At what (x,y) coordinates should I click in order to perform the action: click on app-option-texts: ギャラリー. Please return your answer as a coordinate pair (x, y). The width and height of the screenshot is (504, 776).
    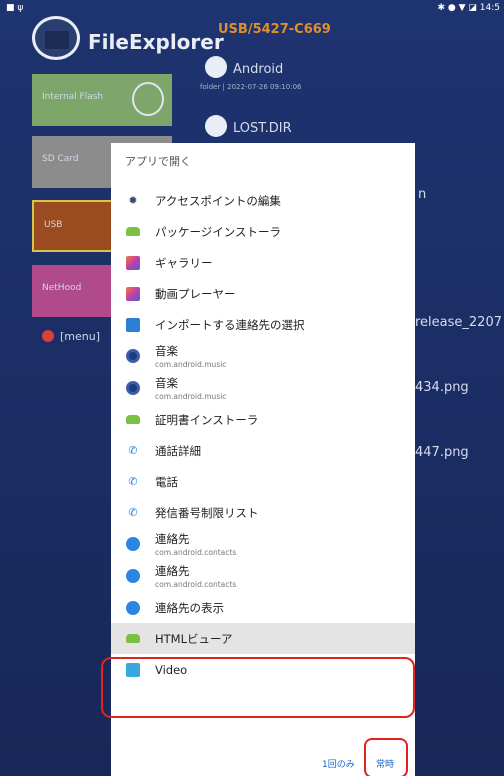
    Looking at the image, I should click on (184, 263).